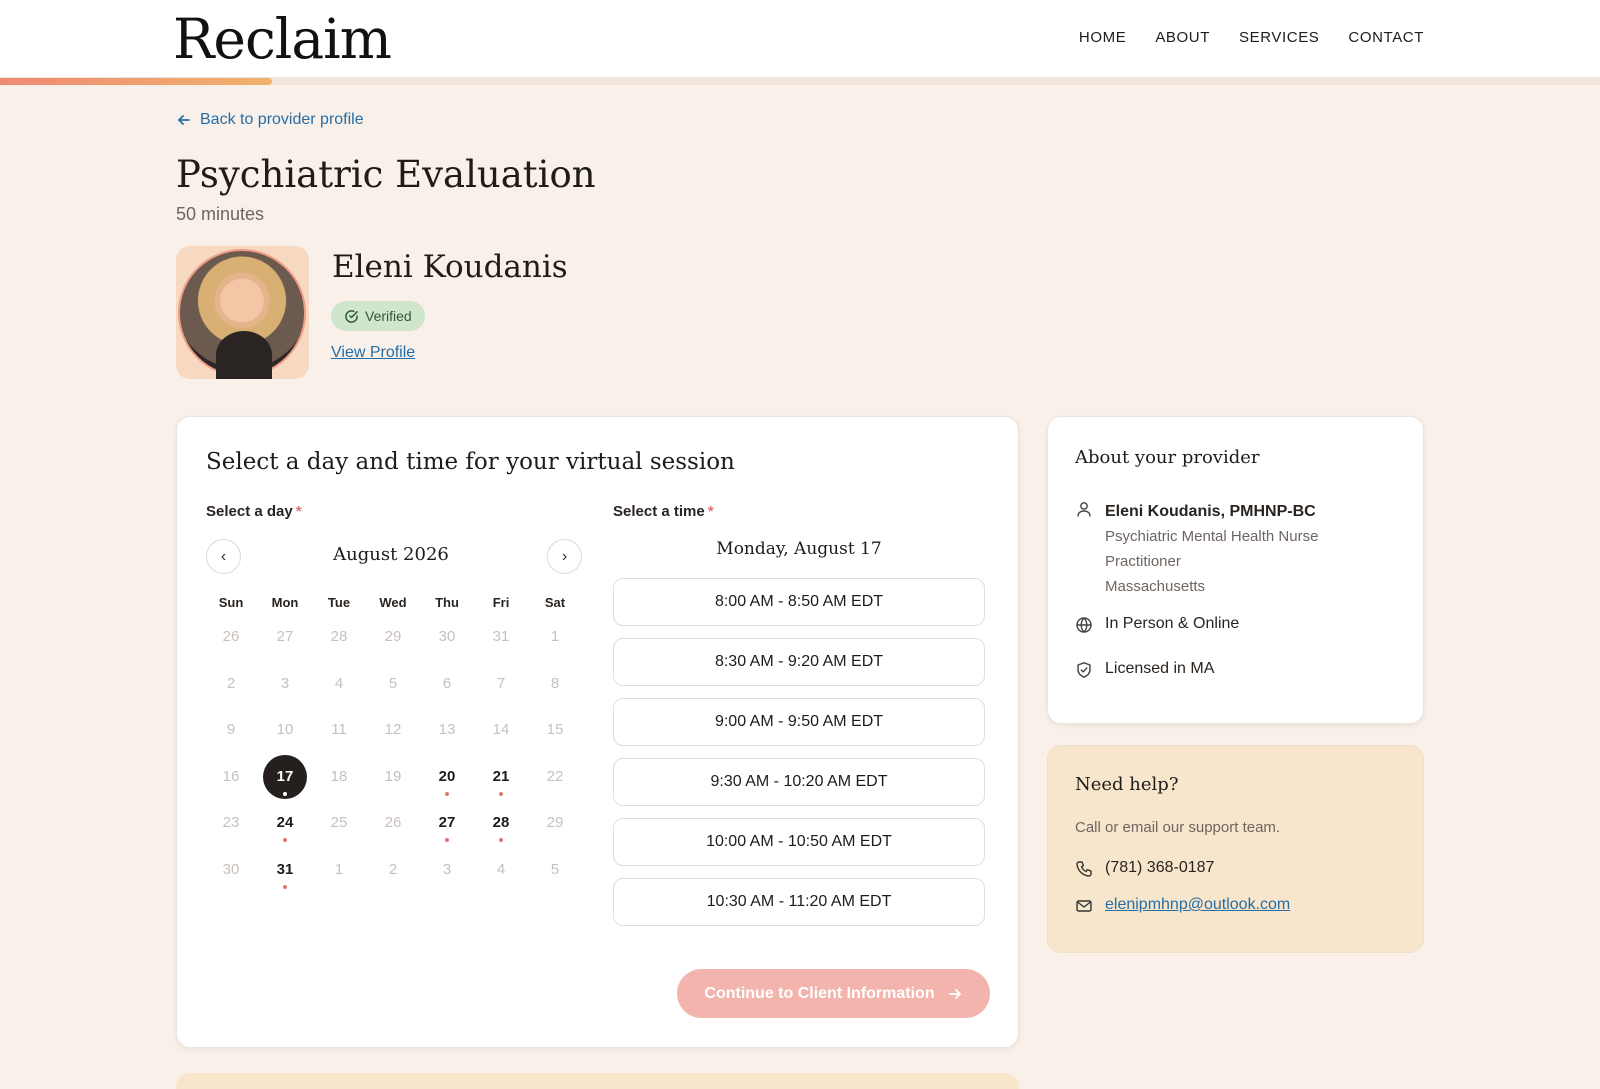  I want to click on calendar-day-available: 21, so click(501, 777).